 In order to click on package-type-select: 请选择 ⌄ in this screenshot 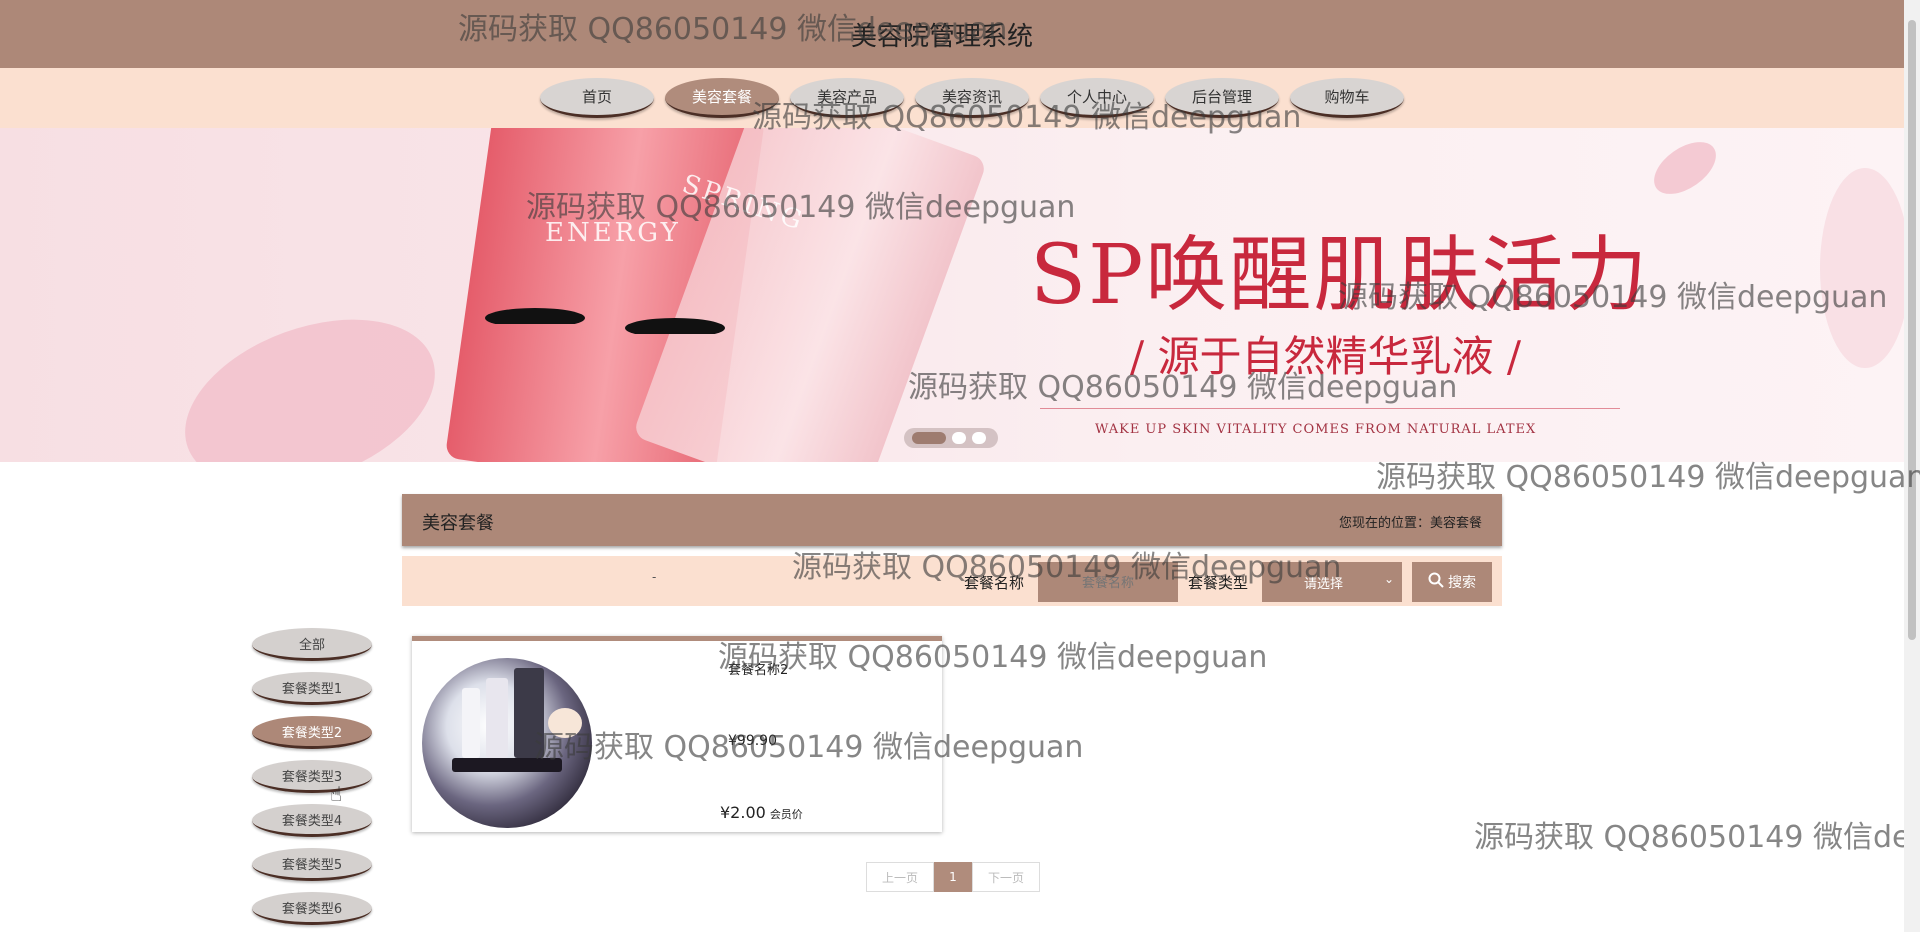, I will do `click(1332, 582)`.